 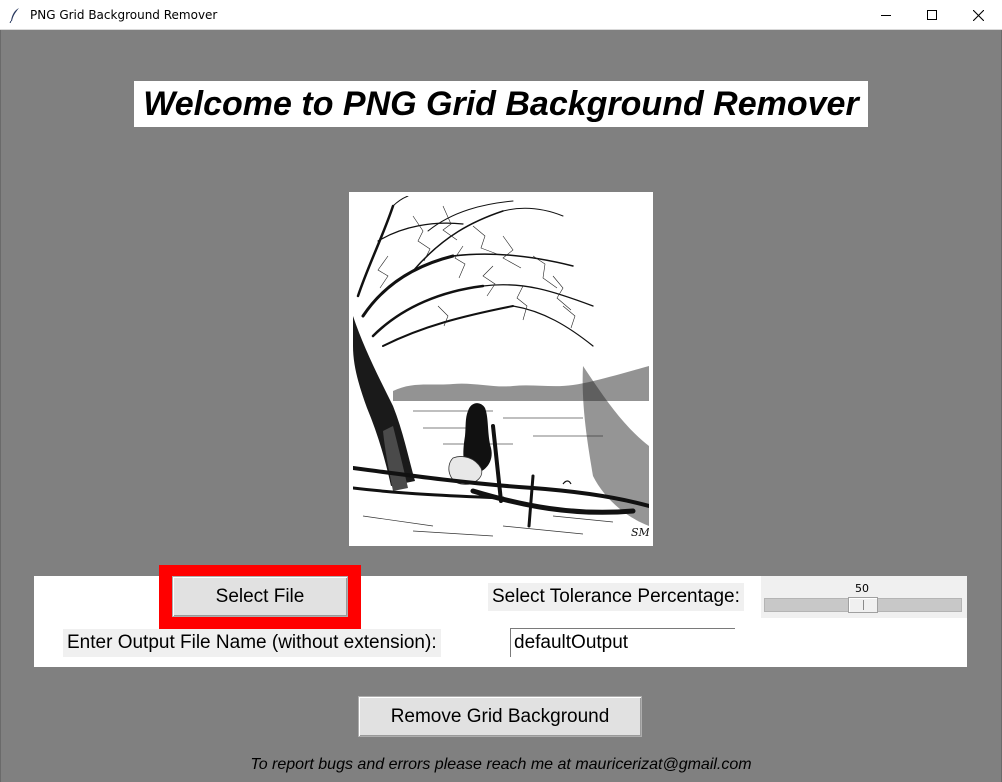 What do you see at coordinates (124, 15) in the screenshot?
I see `window-title: PNG Grid Background Remover` at bounding box center [124, 15].